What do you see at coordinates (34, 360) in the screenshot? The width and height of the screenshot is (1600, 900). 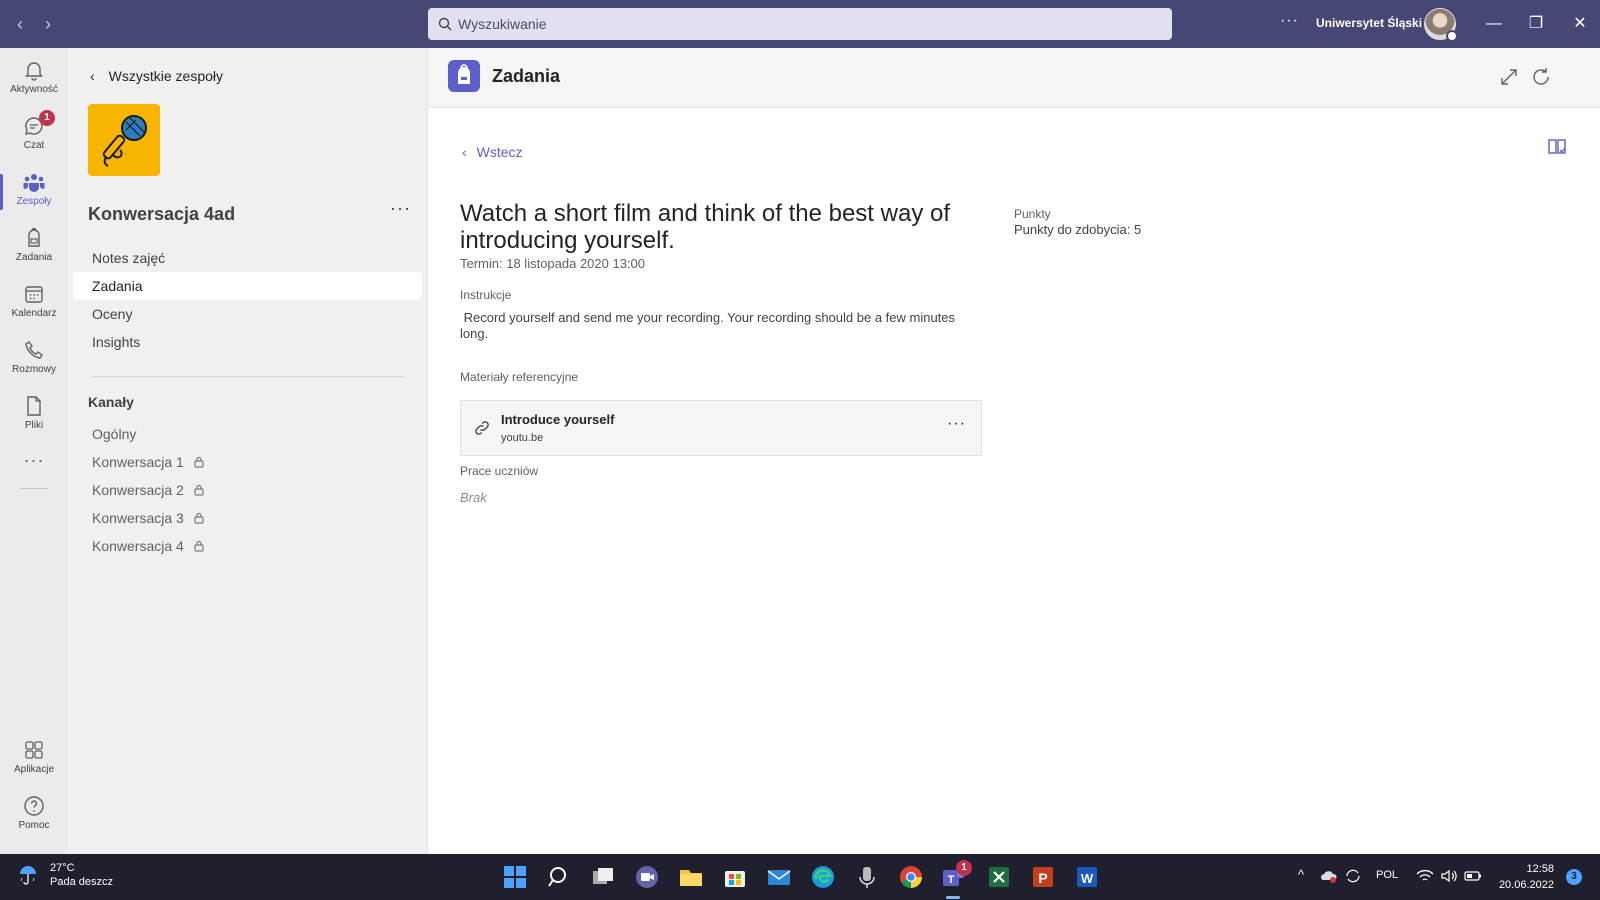 I see `rail-item-calls: Rozmowy` at bounding box center [34, 360].